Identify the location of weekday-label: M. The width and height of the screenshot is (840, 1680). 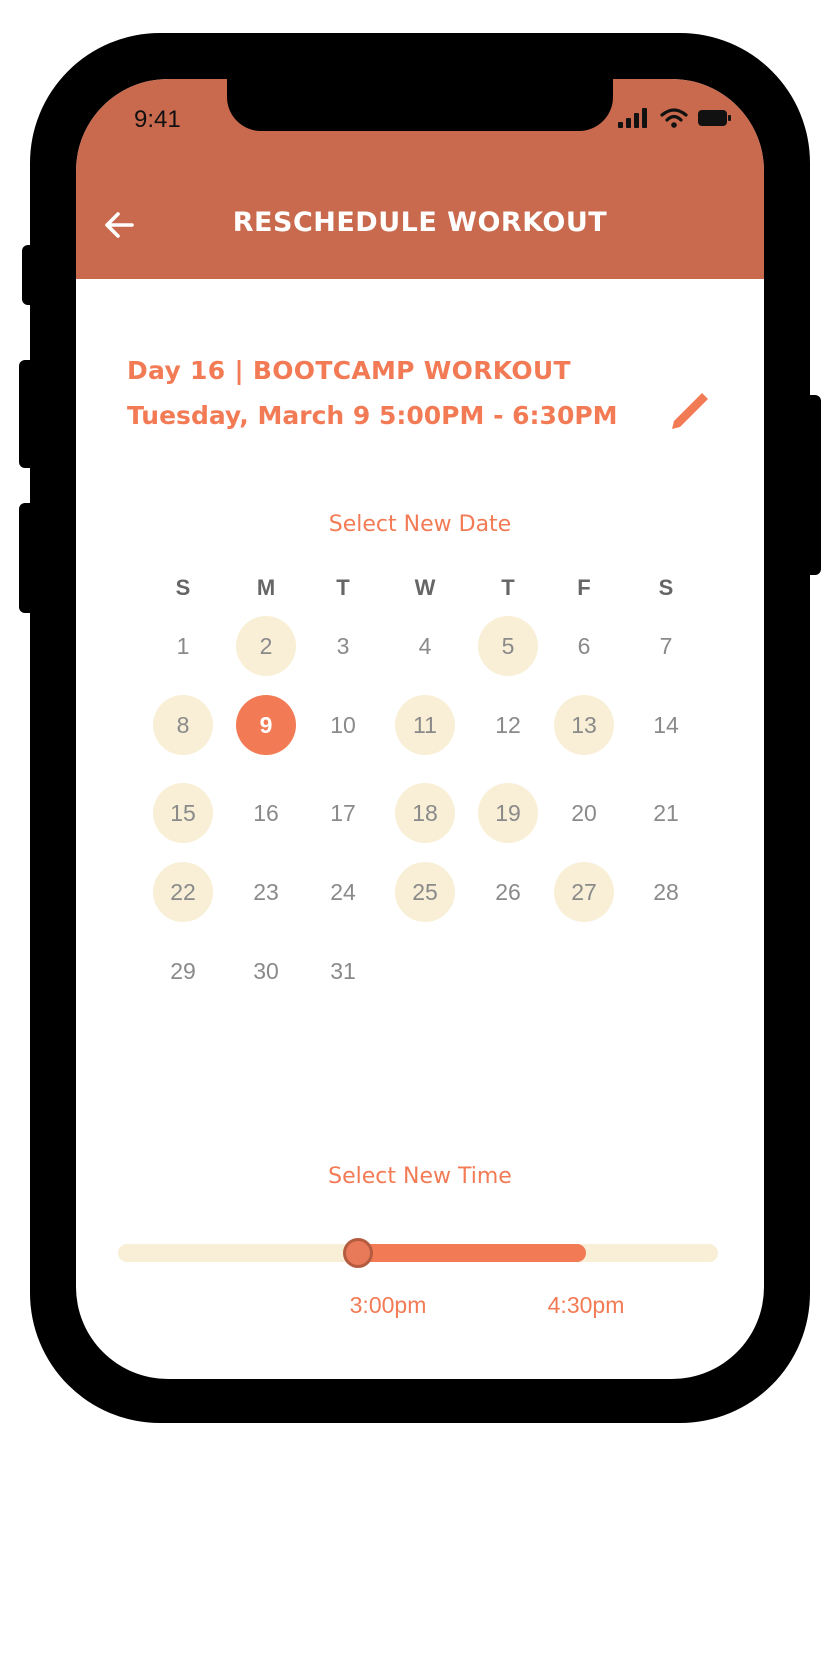
(266, 587).